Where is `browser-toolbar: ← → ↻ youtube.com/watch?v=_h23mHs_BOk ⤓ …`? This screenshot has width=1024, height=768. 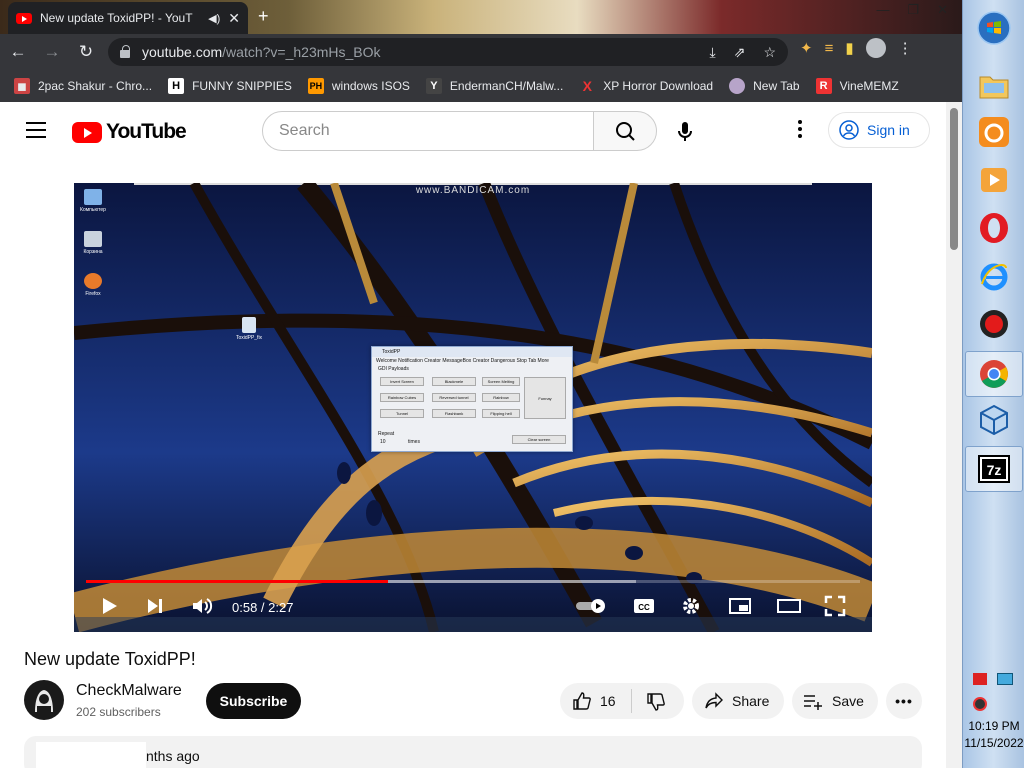 browser-toolbar: ← → ↻ youtube.com/watch?v=_h23mHs_BOk ⤓ … is located at coordinates (481, 52).